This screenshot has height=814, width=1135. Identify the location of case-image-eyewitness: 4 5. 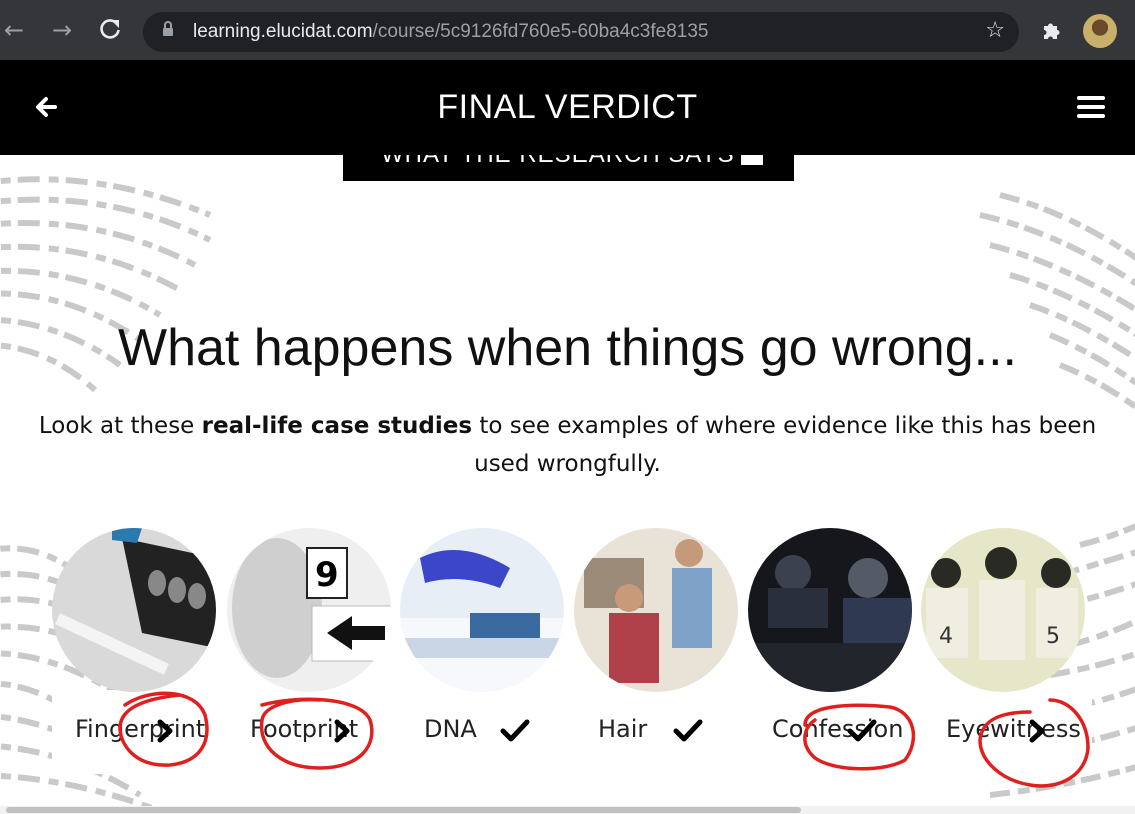
(1003, 610).